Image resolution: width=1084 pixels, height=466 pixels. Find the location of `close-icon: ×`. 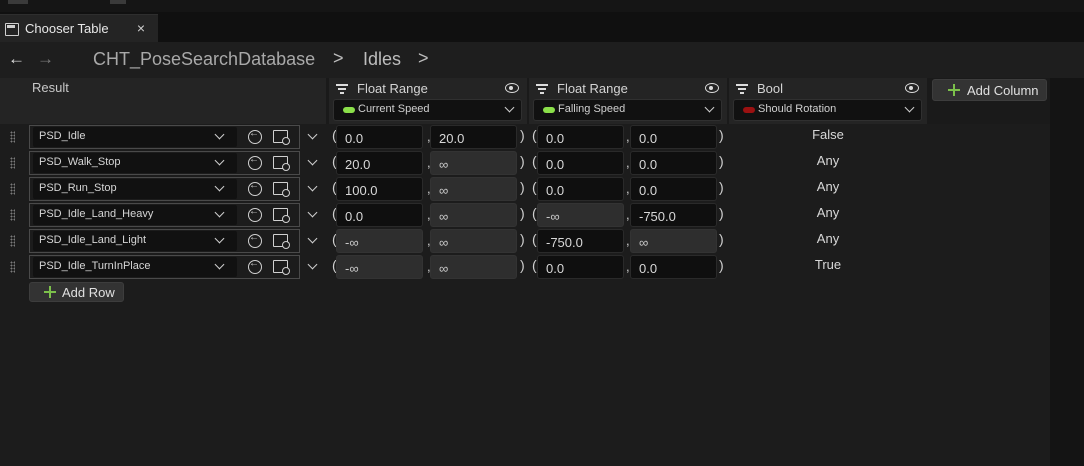

close-icon: × is located at coordinates (141, 28).